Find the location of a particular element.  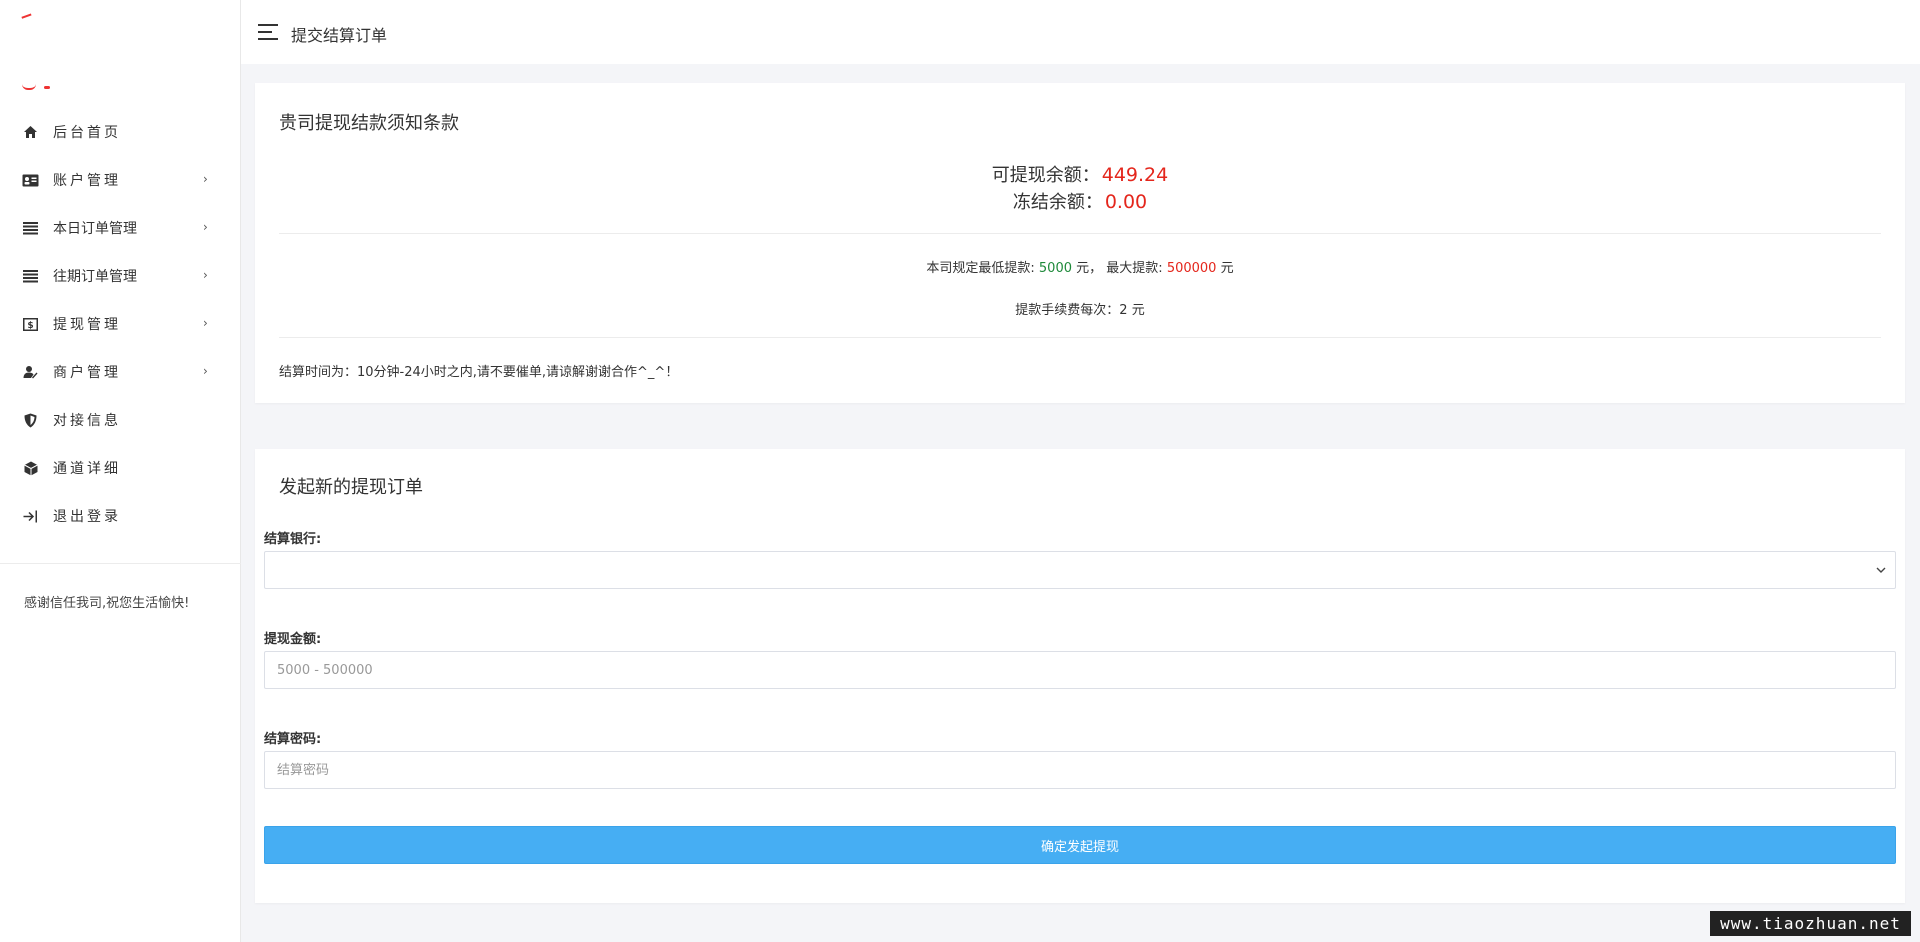

sidebar-item-logout: 退出登录 is located at coordinates (120, 516).